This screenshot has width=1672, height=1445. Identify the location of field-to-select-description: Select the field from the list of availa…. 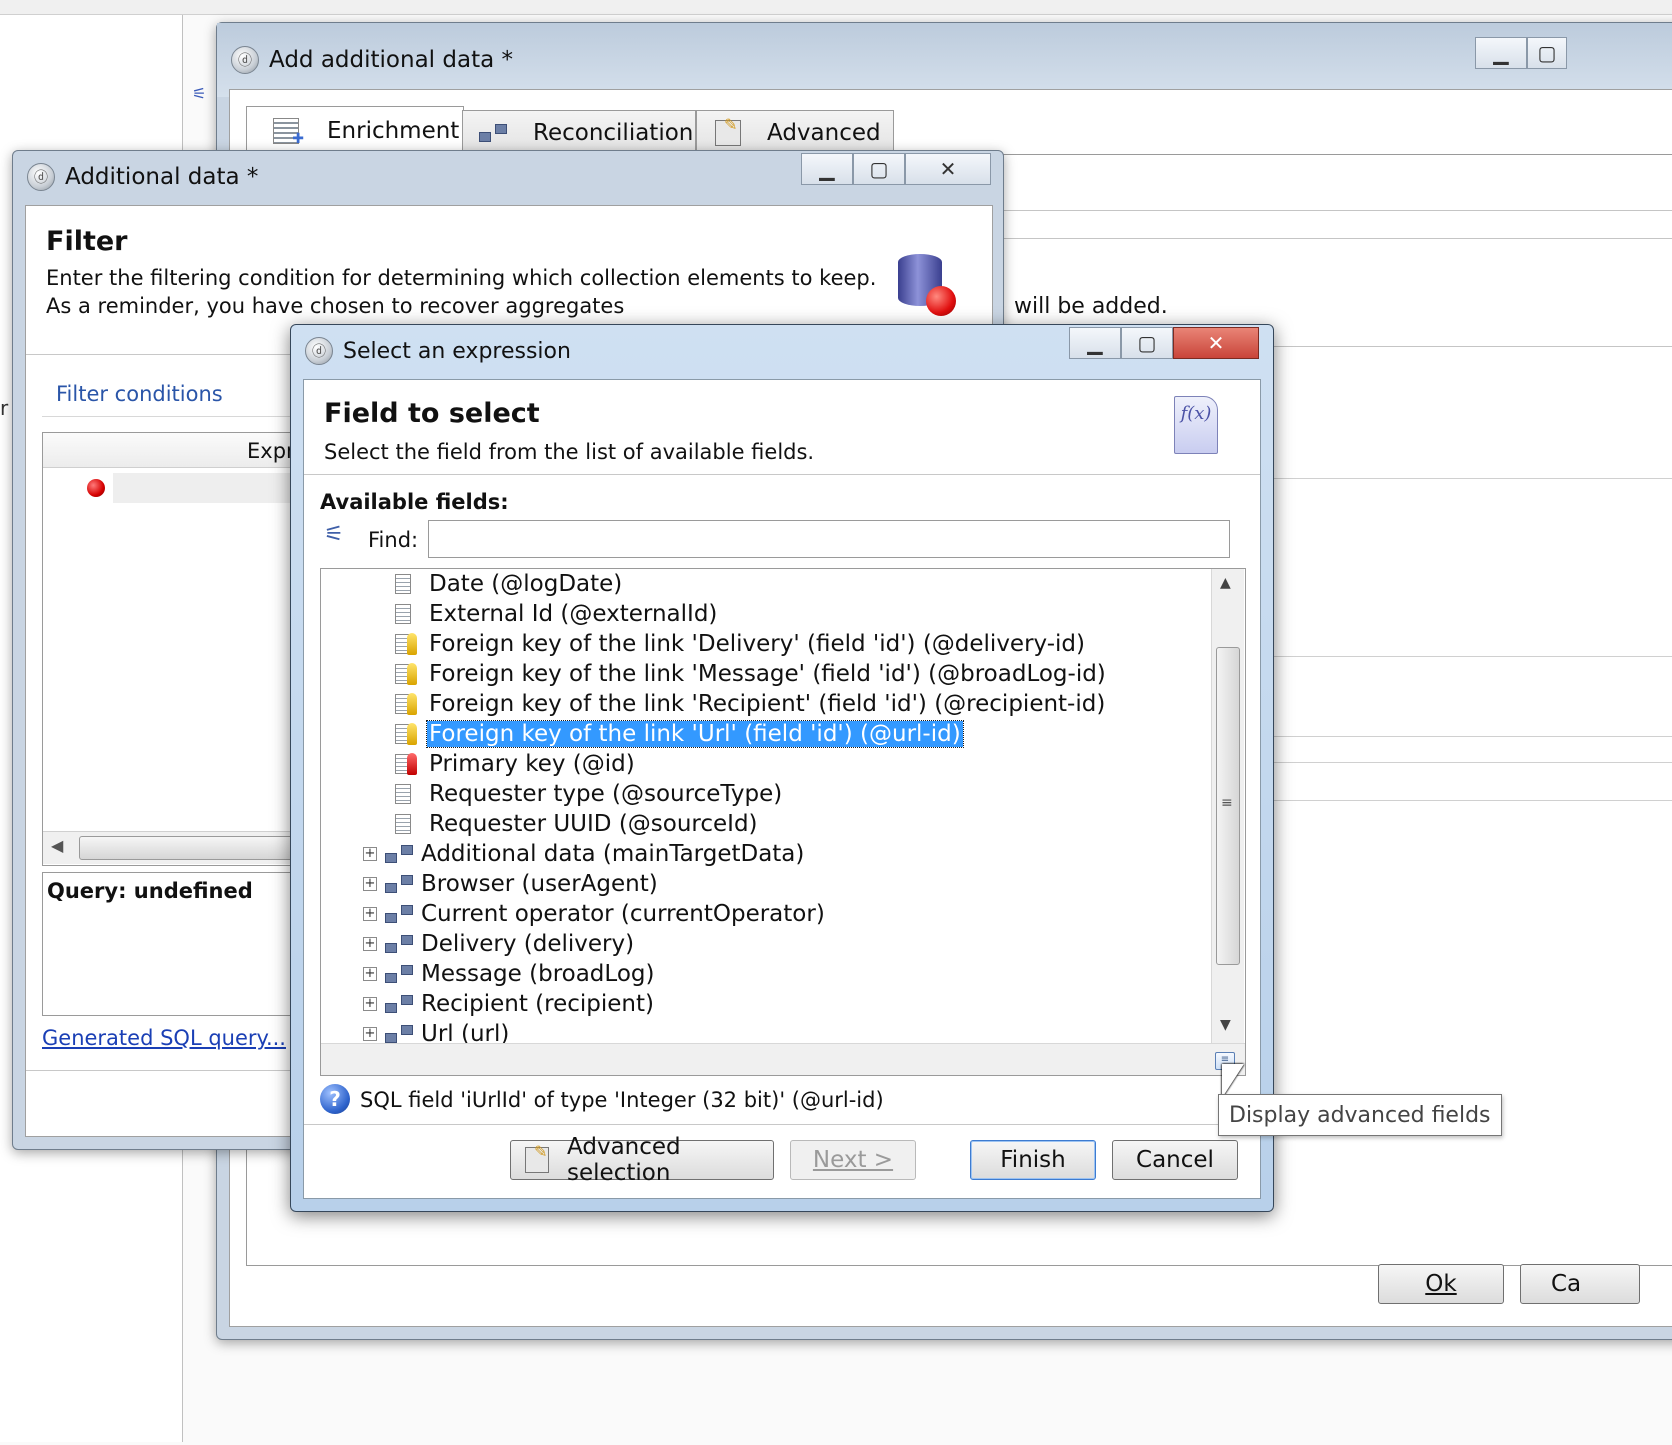
(569, 452).